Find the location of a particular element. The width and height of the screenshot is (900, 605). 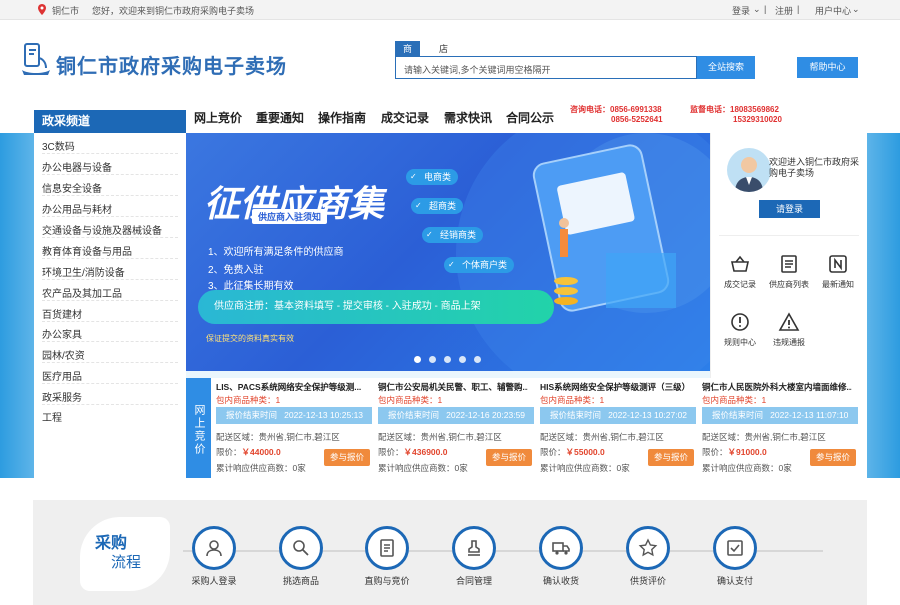

step-label: 合同管理 is located at coordinates (473, 581).